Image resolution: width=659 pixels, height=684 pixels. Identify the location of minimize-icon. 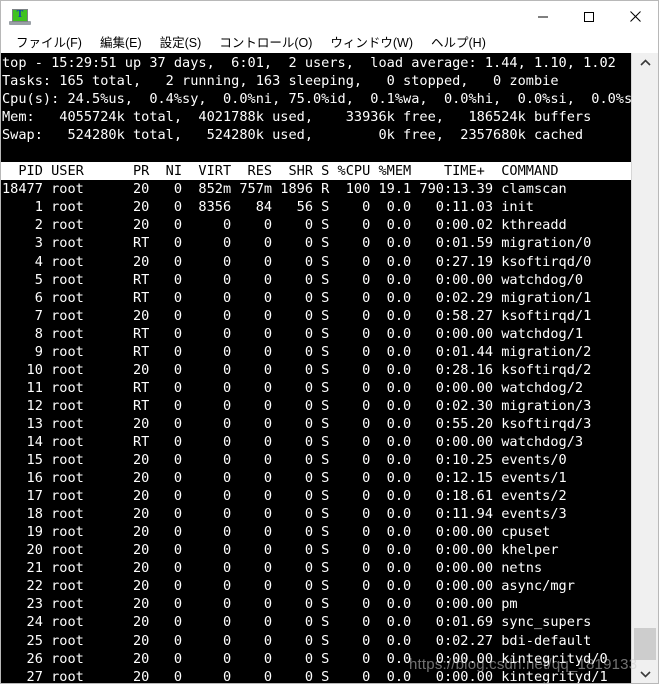
(543, 16).